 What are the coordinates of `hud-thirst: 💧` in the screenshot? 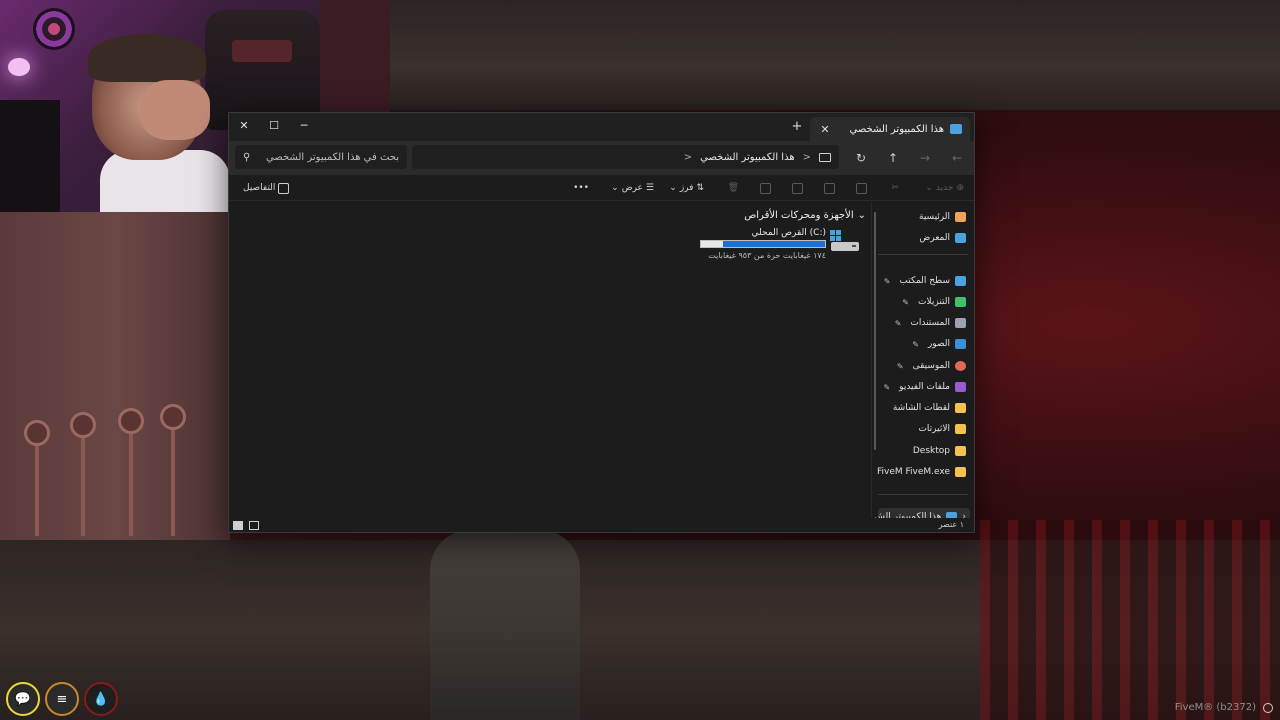 It's located at (101, 699).